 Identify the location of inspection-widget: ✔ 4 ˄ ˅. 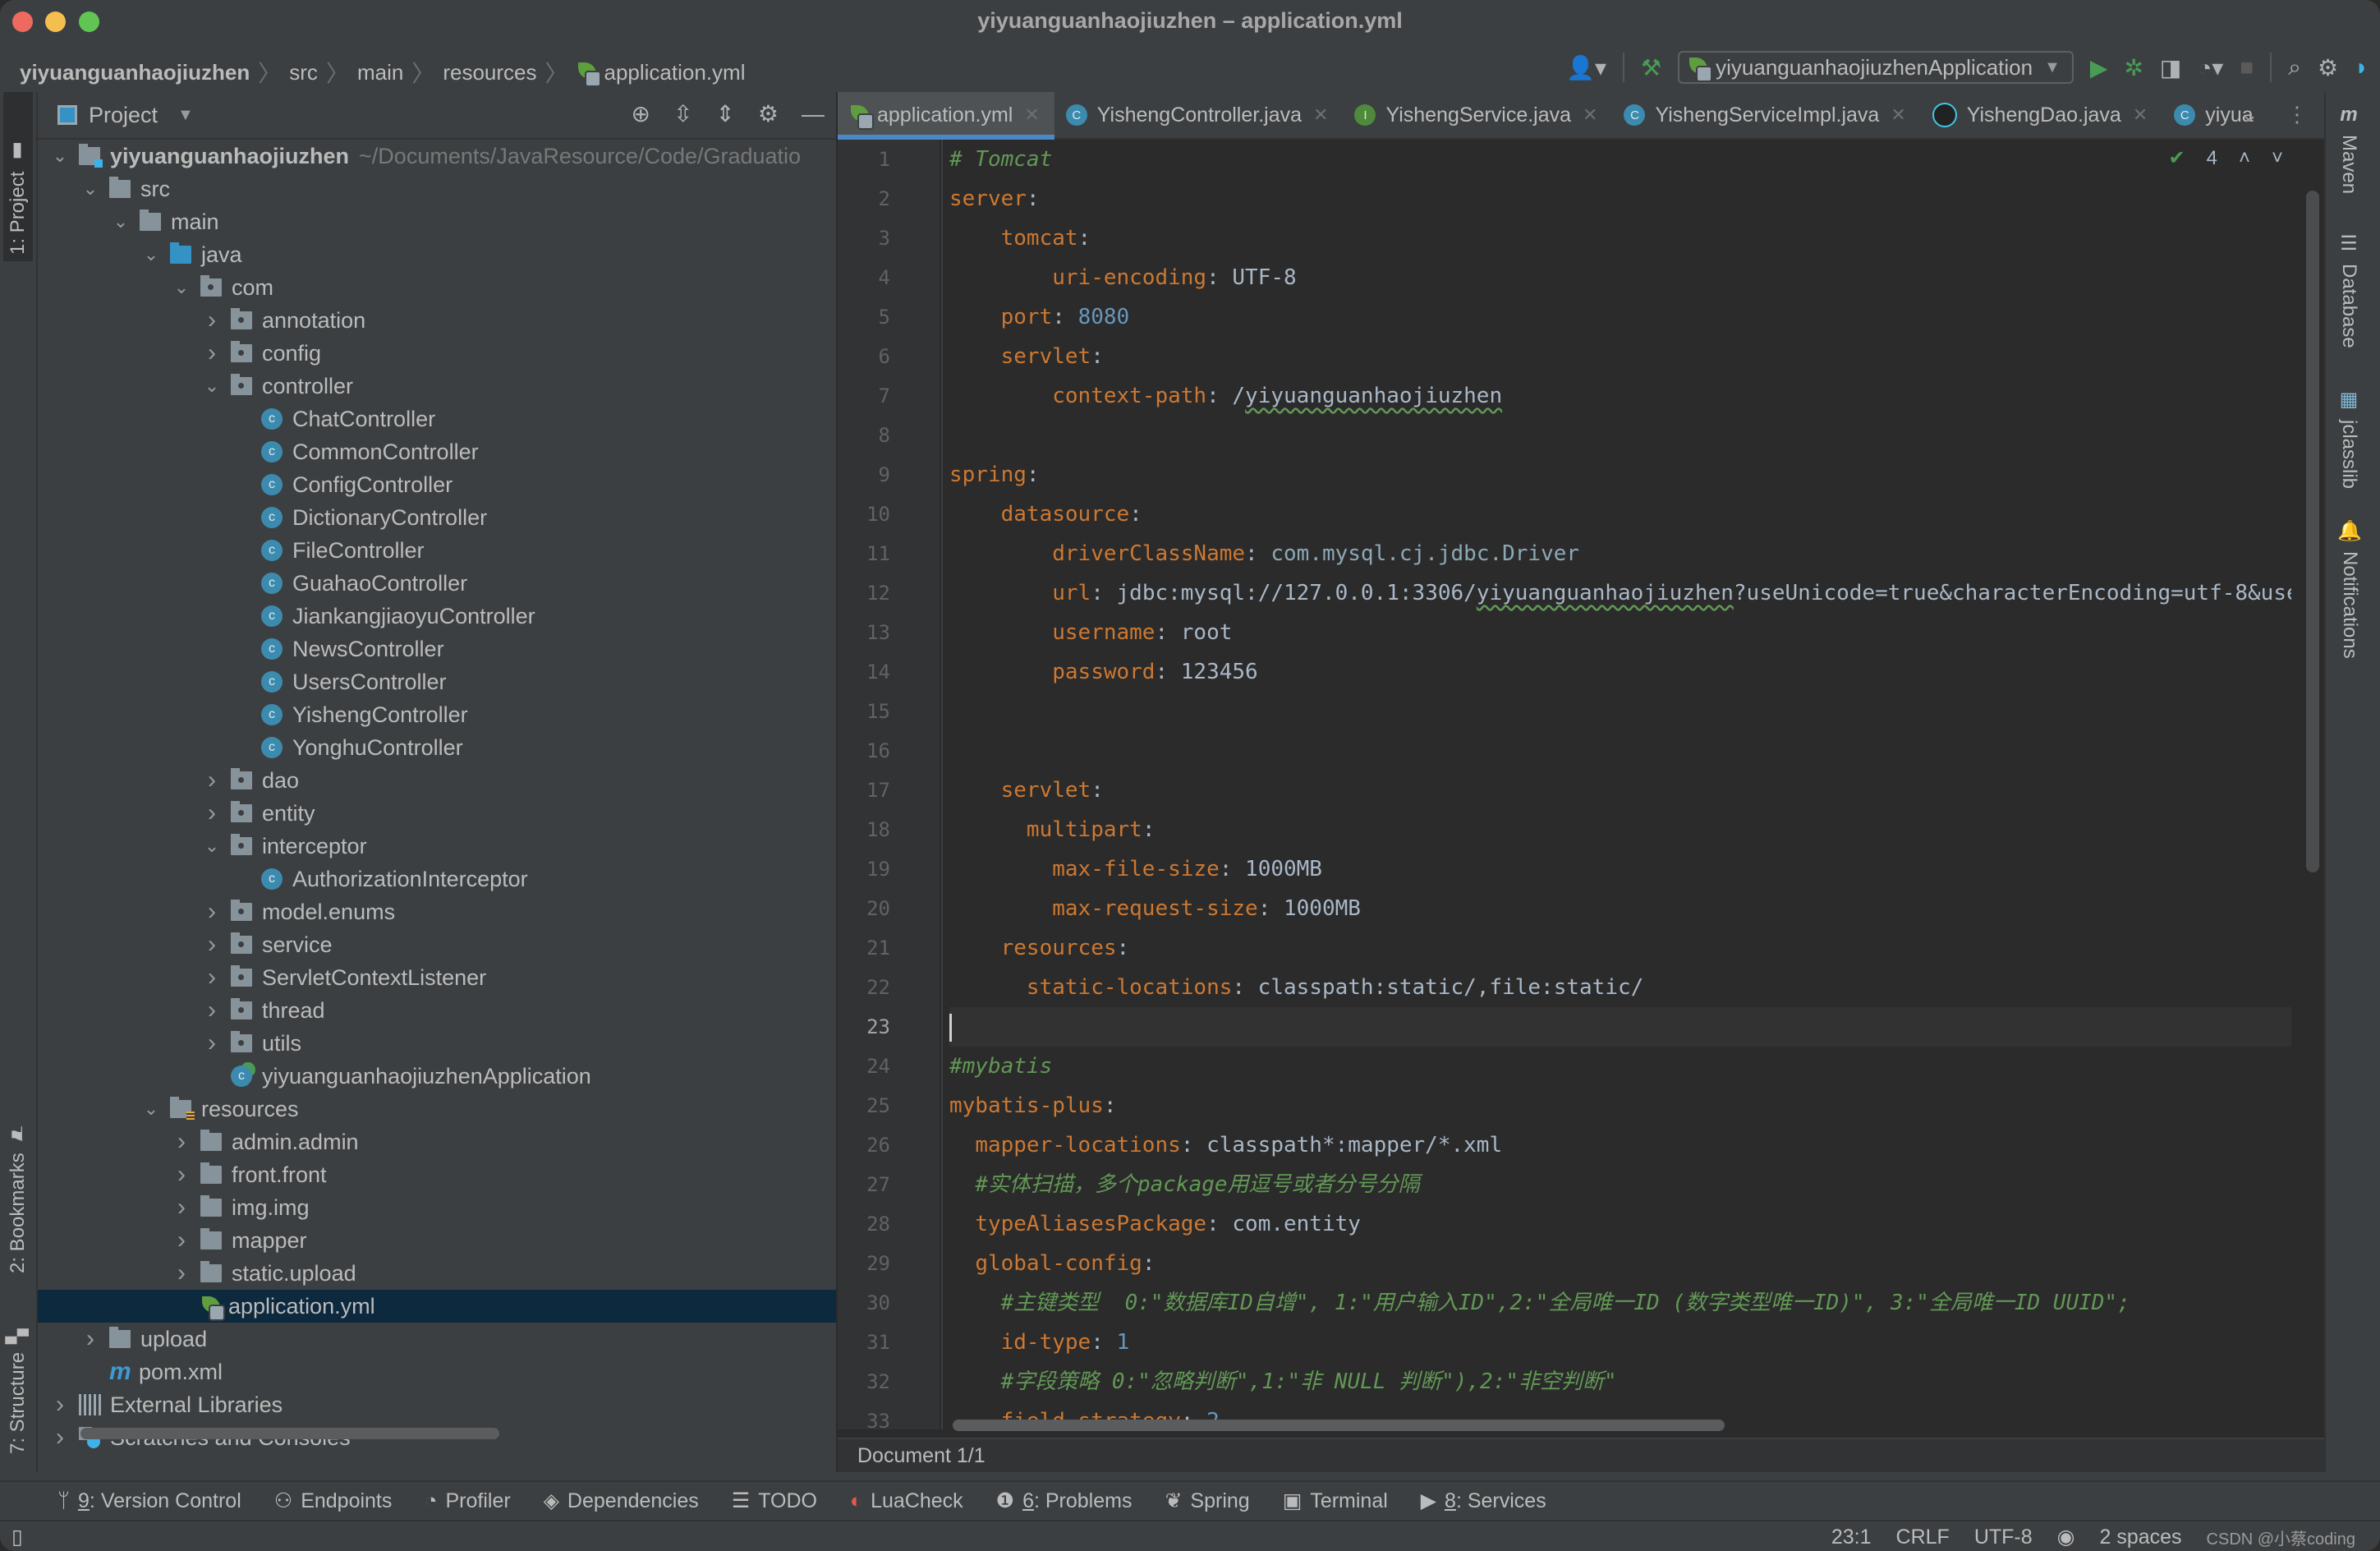
(2226, 158).